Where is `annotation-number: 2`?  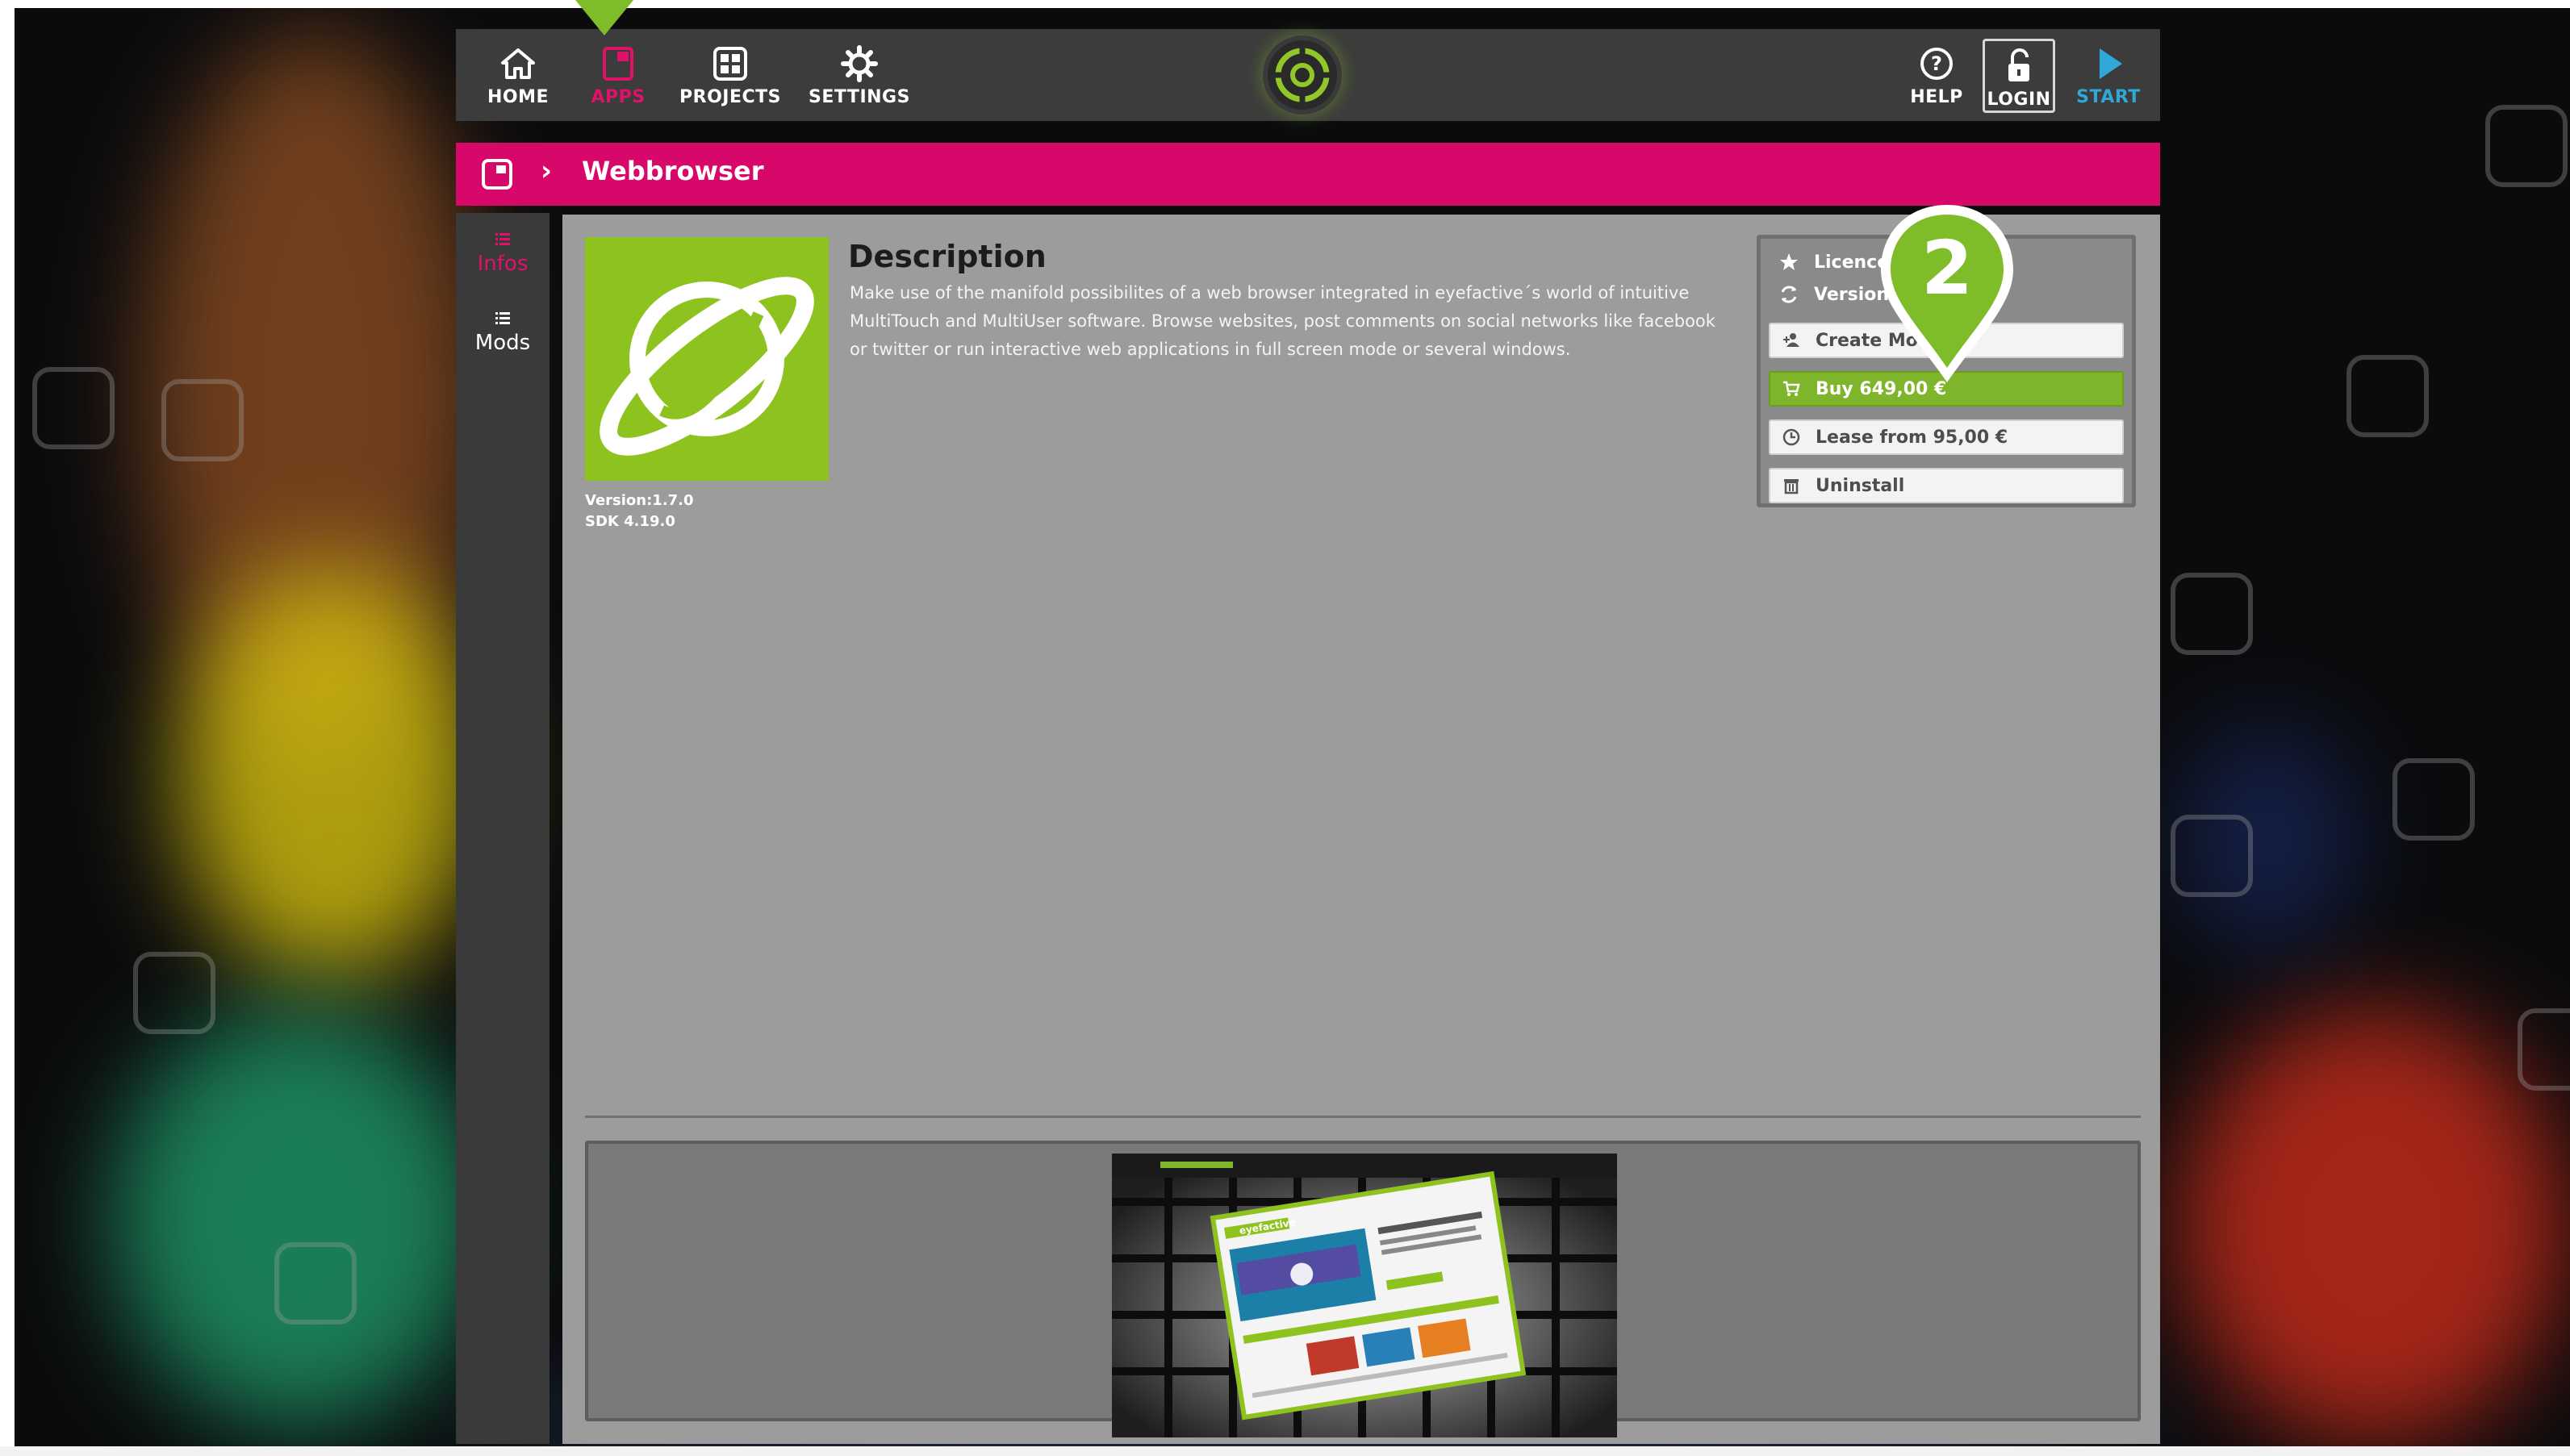 annotation-number: 2 is located at coordinates (1947, 268).